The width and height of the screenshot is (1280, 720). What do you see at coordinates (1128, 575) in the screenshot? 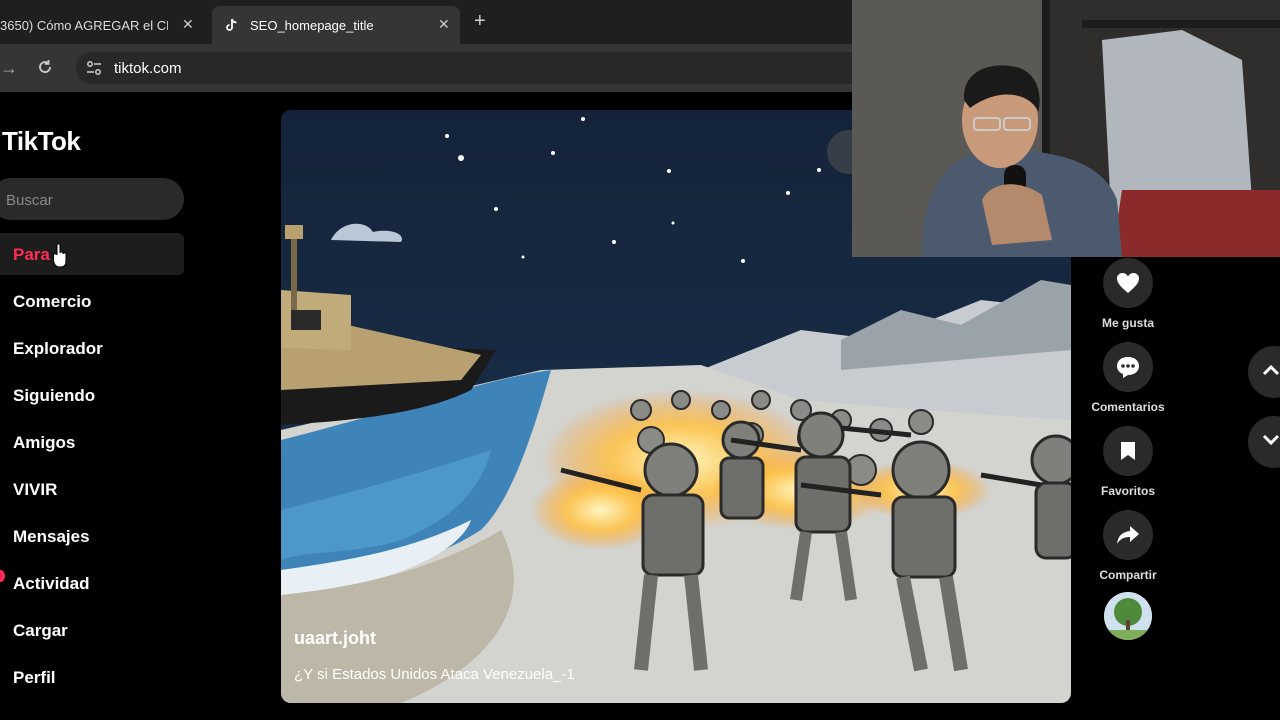
I see `share-label: Compartir` at bounding box center [1128, 575].